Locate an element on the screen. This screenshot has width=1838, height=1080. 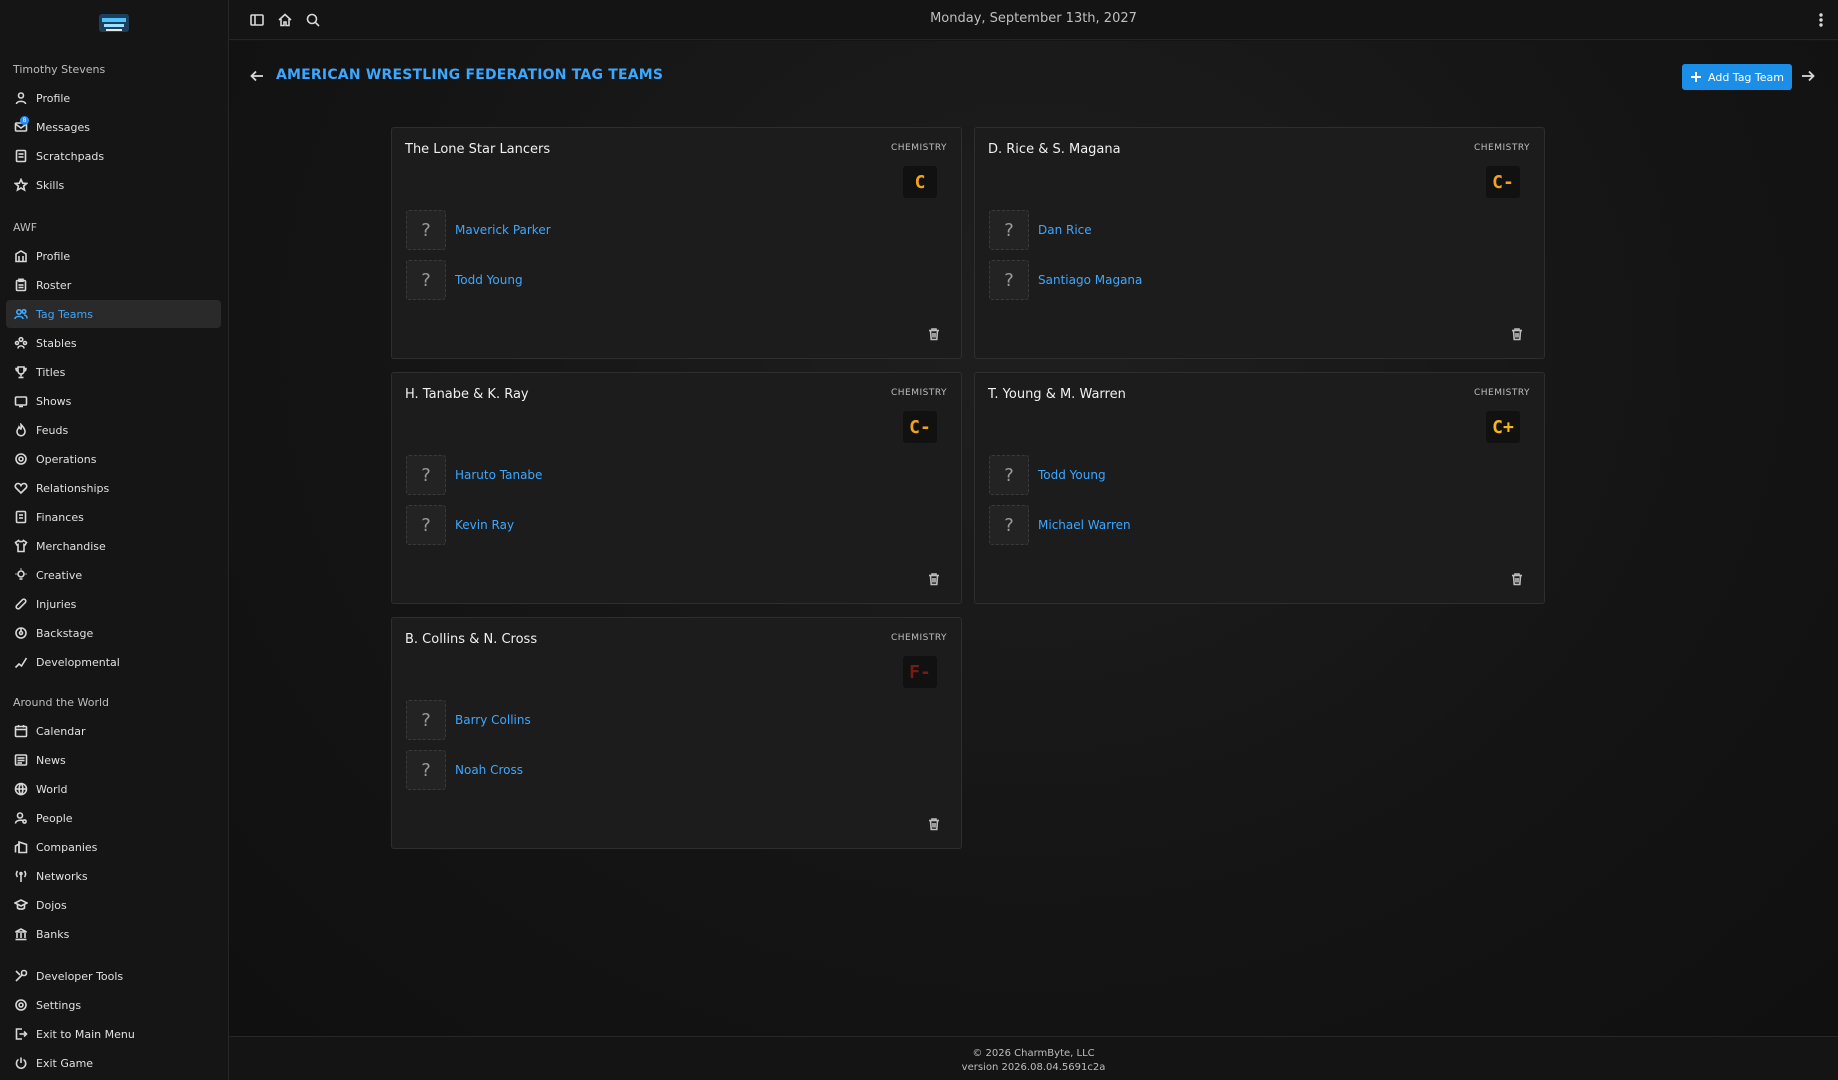
bank-icon is located at coordinates (21, 934).